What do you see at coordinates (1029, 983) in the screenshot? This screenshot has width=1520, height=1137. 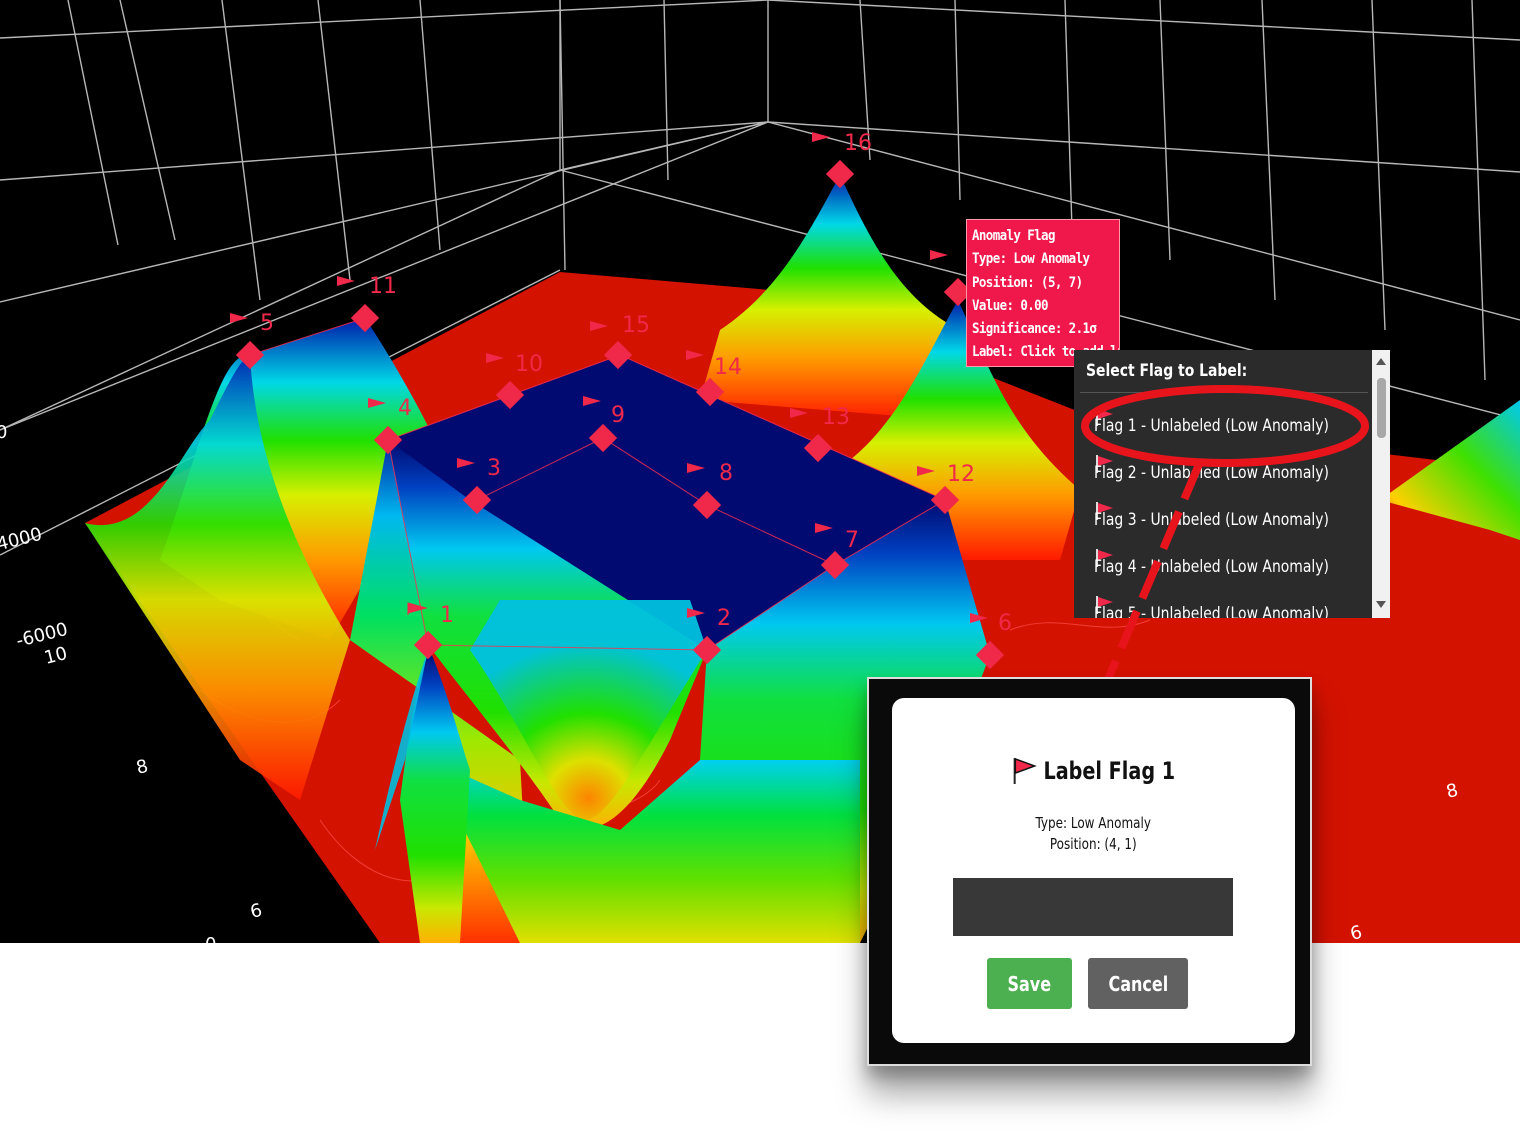 I see `save-button: Save` at bounding box center [1029, 983].